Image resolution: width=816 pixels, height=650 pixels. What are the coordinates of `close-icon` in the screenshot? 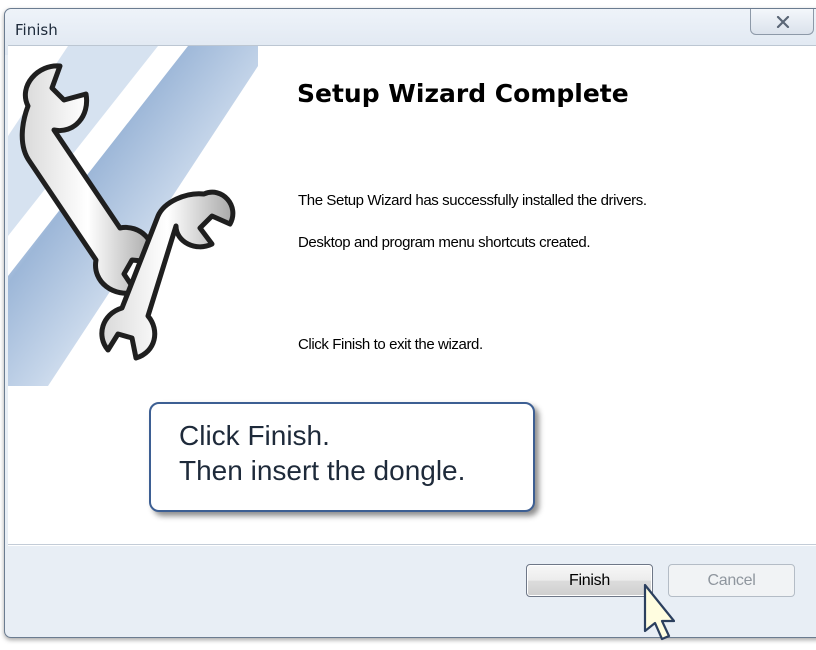 It's located at (783, 22).